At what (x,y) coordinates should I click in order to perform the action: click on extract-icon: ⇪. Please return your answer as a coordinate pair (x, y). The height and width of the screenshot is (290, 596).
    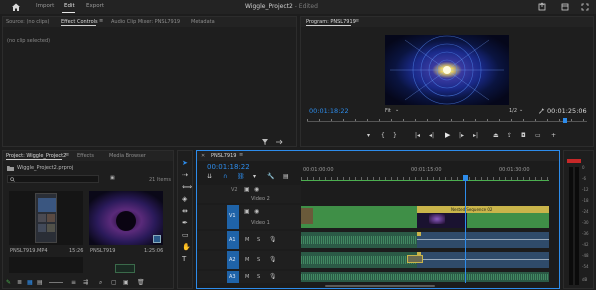
    Looking at the image, I should click on (509, 135).